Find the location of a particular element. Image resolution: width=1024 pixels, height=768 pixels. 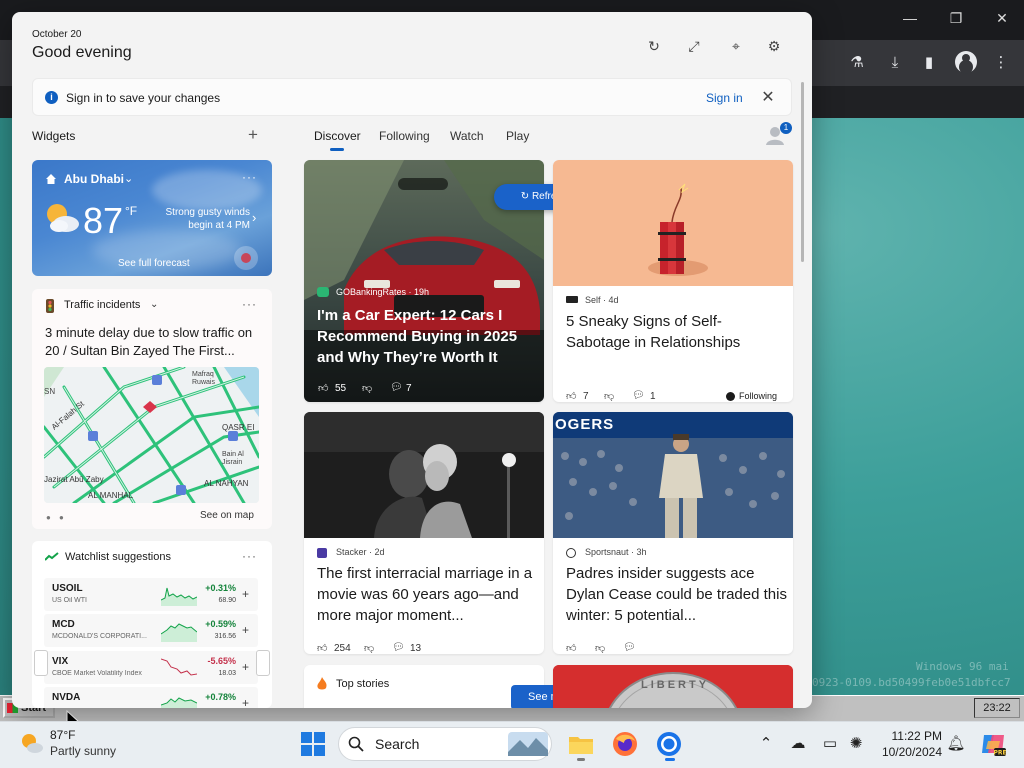

chrome-icon is located at coordinates (669, 744).